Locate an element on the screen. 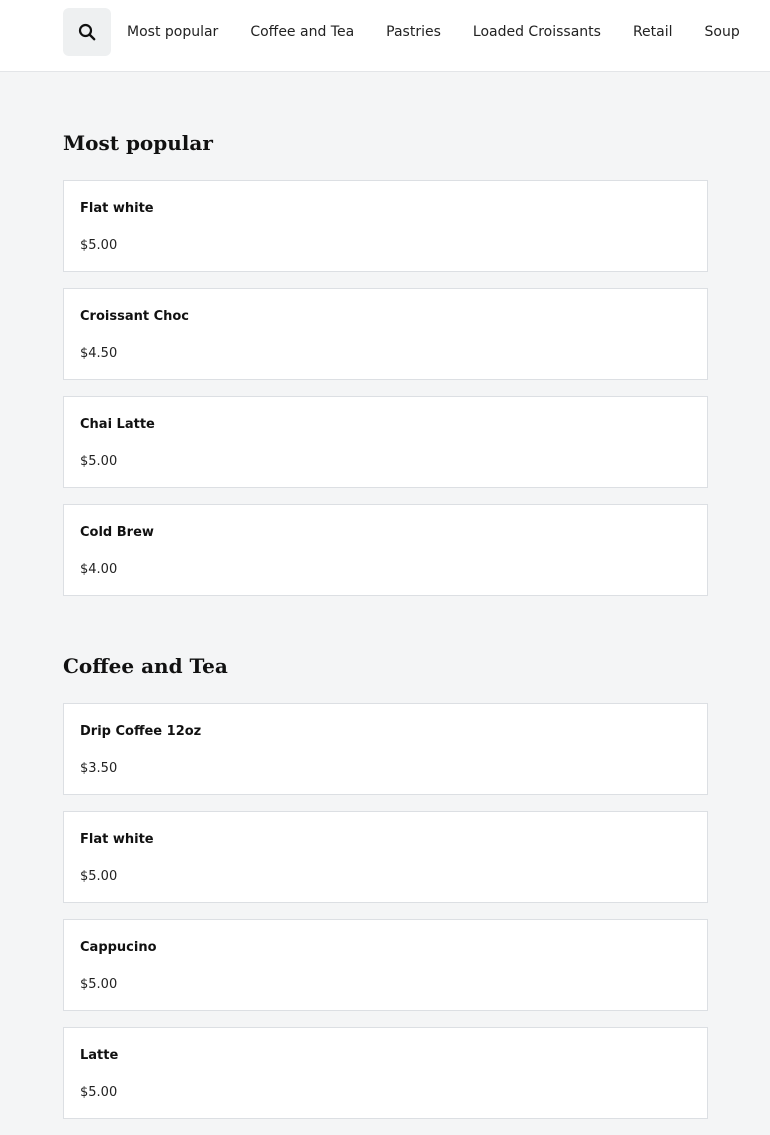 The image size is (770, 1135). menu-item-card: Cold Brew $4.00 is located at coordinates (385, 550).